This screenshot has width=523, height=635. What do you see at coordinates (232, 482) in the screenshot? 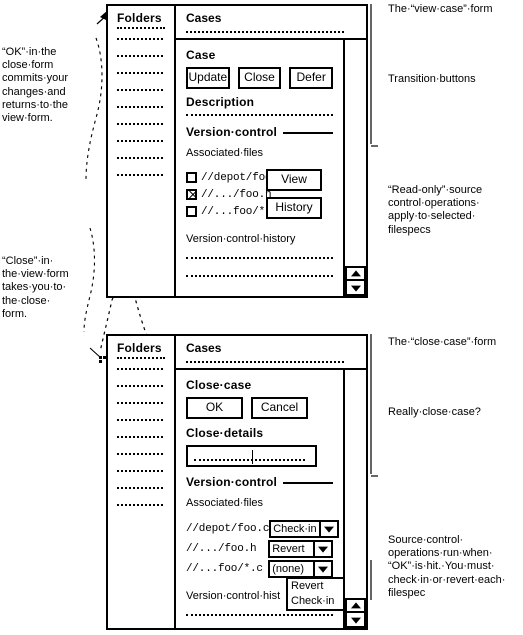
I see `close-version-control-title: Version·control` at bounding box center [232, 482].